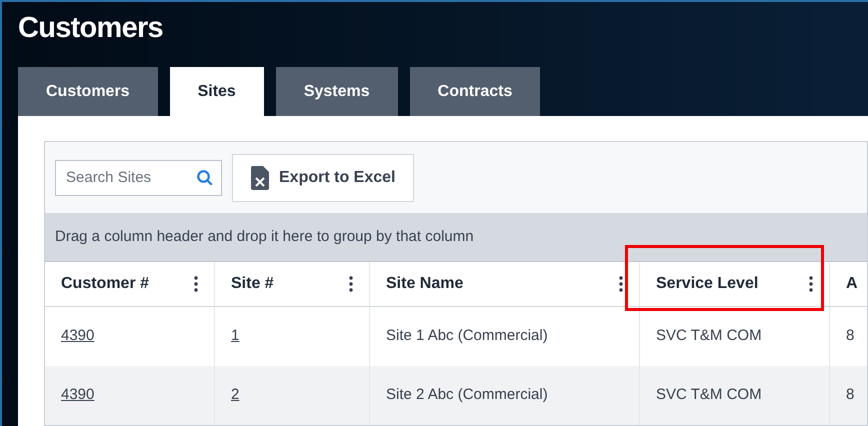  I want to click on table-link: 2, so click(235, 395).